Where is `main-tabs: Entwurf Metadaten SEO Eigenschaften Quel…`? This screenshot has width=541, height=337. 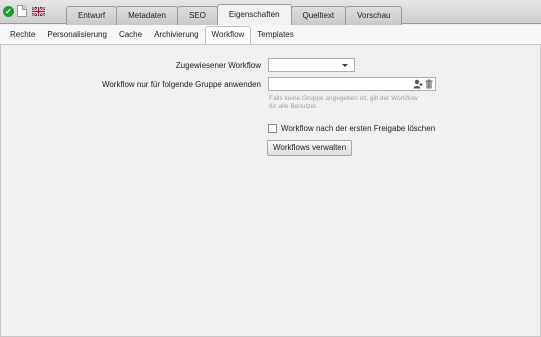 main-tabs: Entwurf Metadaten SEO Eigenschaften Quel… is located at coordinates (234, 14).